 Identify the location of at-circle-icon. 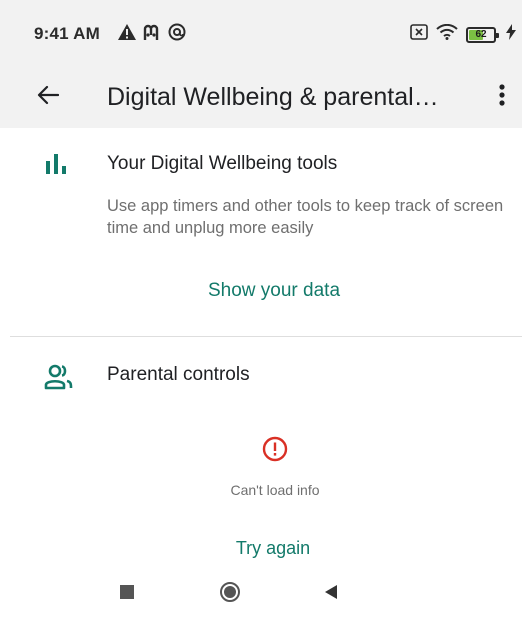
(177, 34).